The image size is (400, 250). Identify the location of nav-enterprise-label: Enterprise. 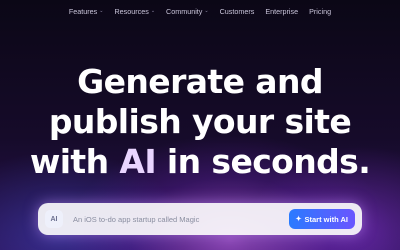
(282, 11).